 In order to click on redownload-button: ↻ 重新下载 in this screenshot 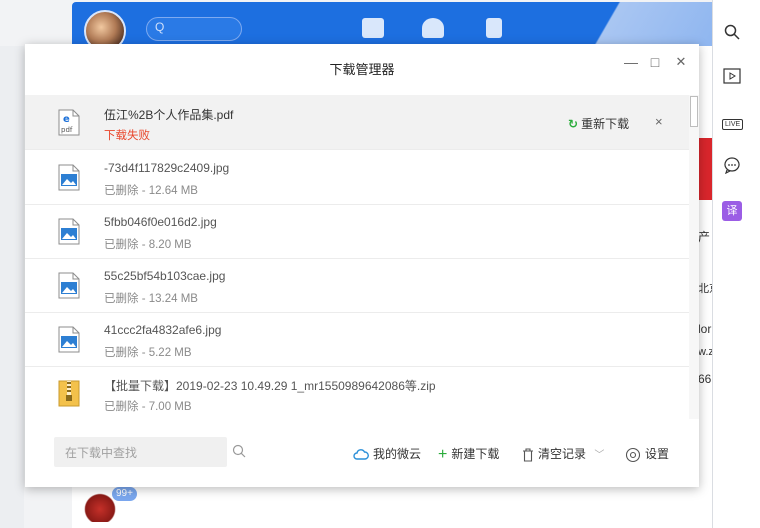, I will do `click(598, 123)`.